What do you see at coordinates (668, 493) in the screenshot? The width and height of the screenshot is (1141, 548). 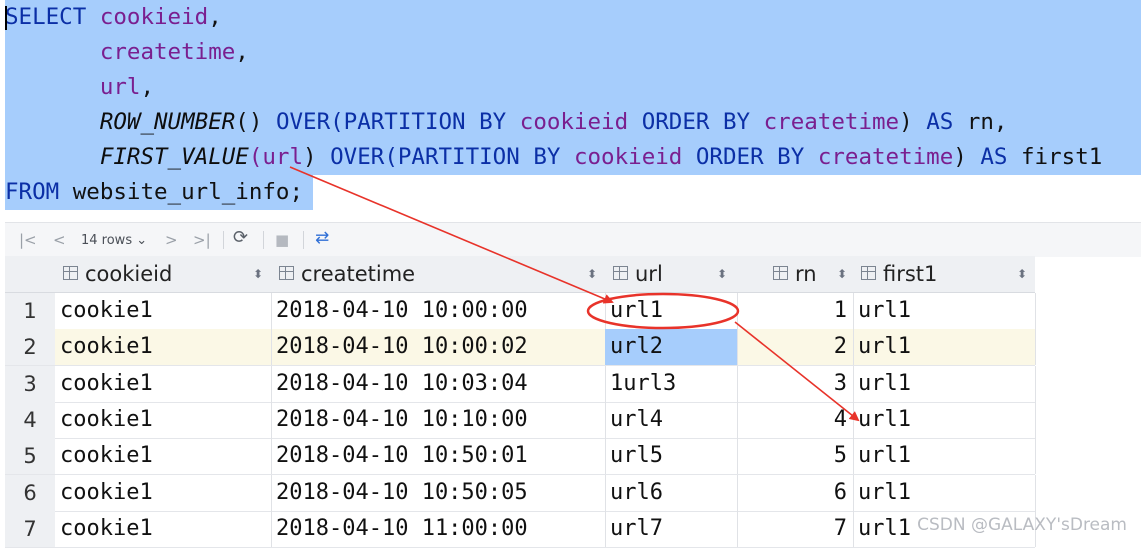 I see `cell-url: url6` at bounding box center [668, 493].